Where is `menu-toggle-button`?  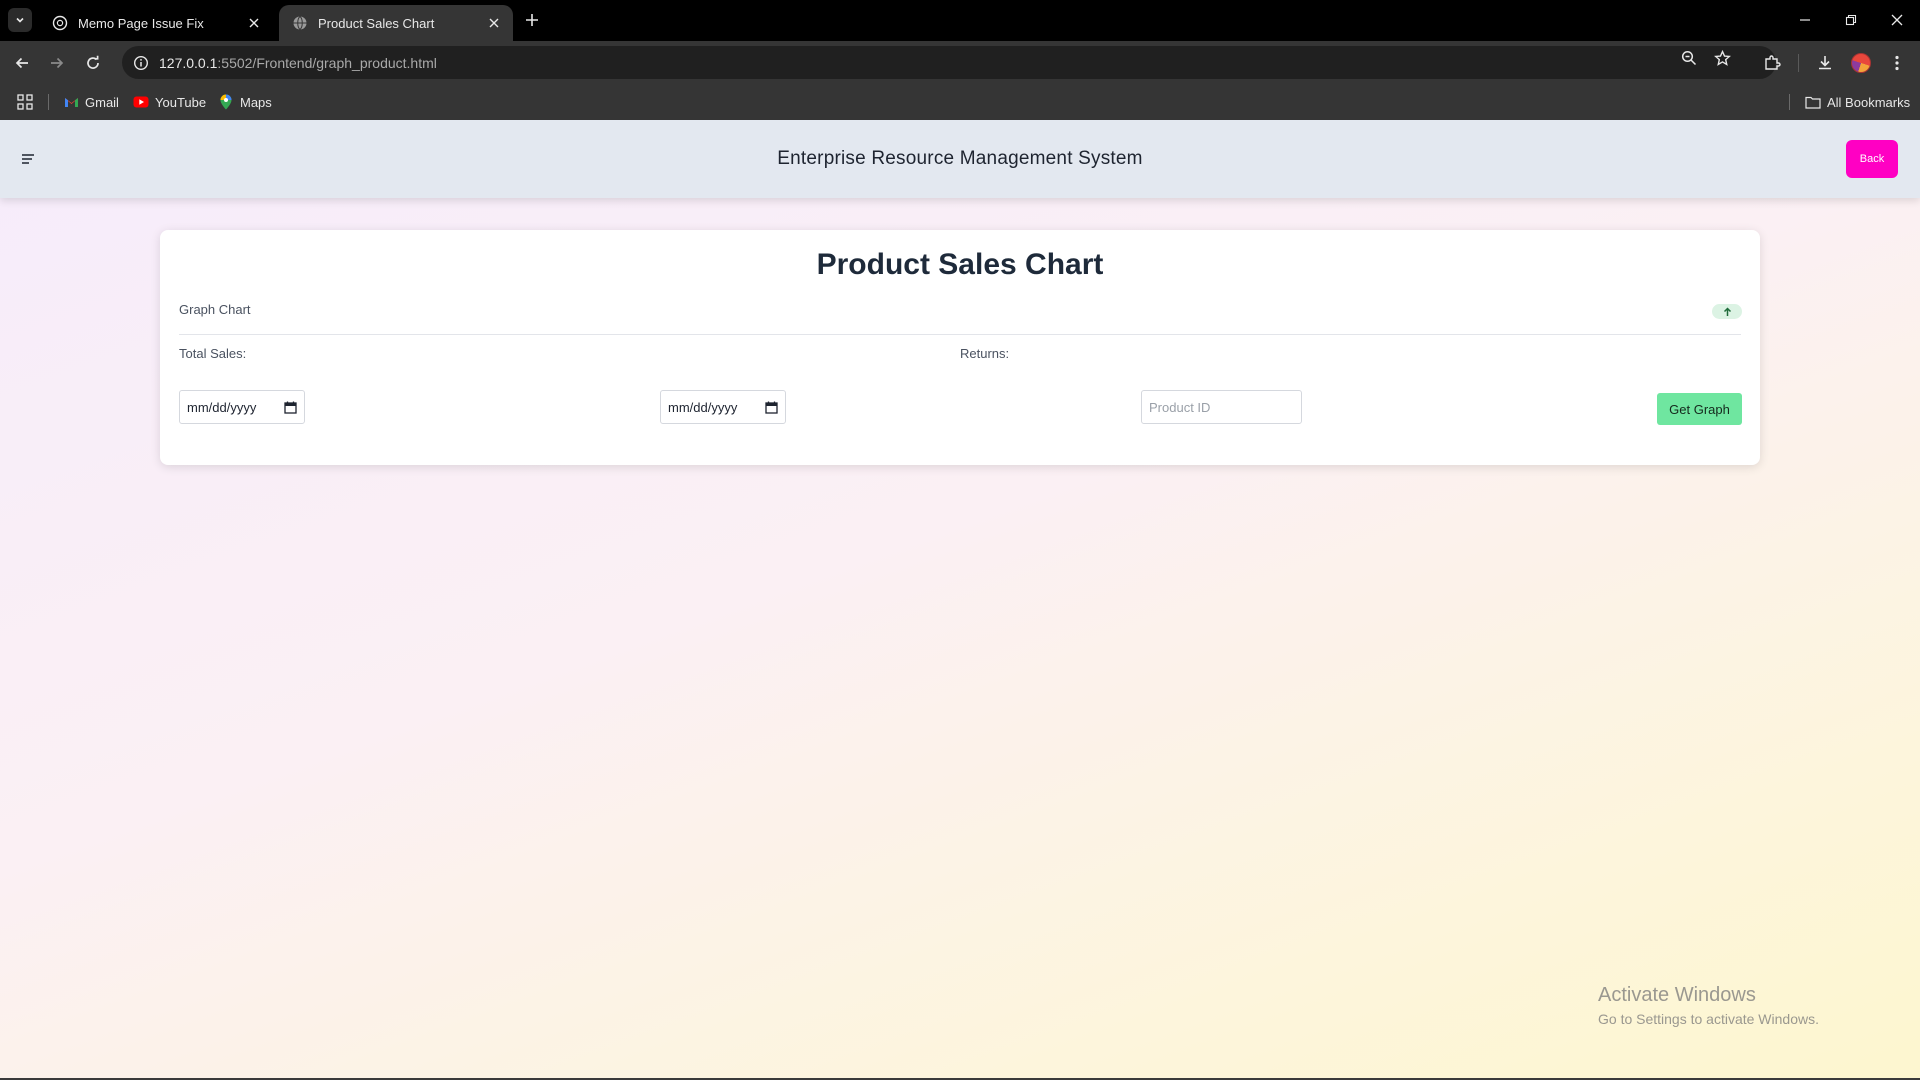
menu-toggle-button is located at coordinates (28, 159).